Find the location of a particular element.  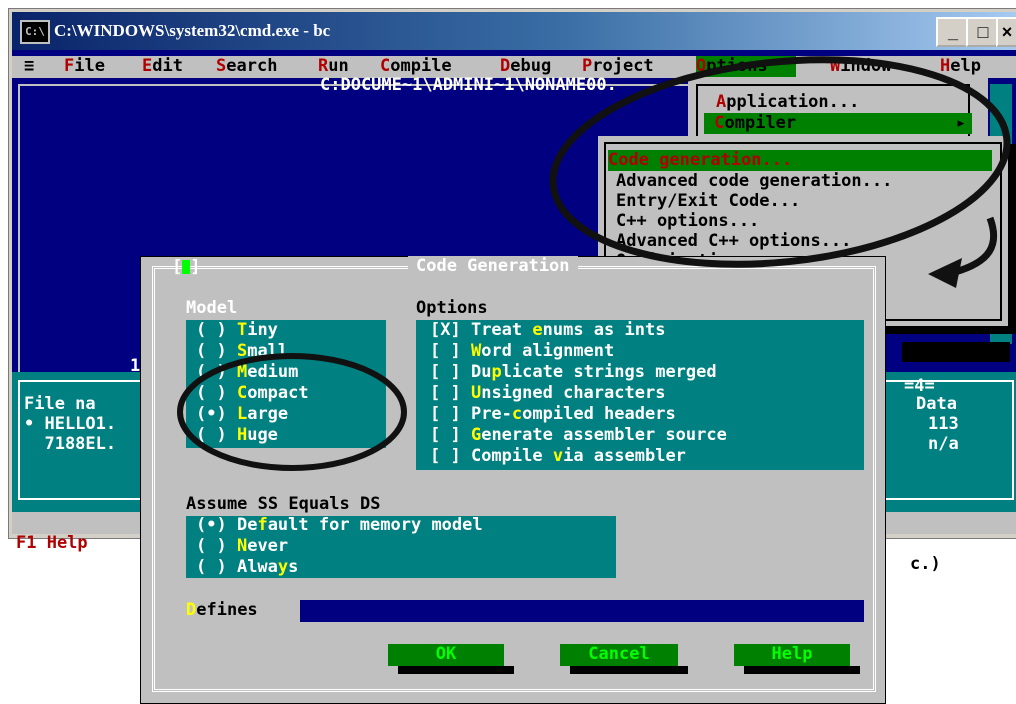

system-menu: ≡ is located at coordinates (29, 66).